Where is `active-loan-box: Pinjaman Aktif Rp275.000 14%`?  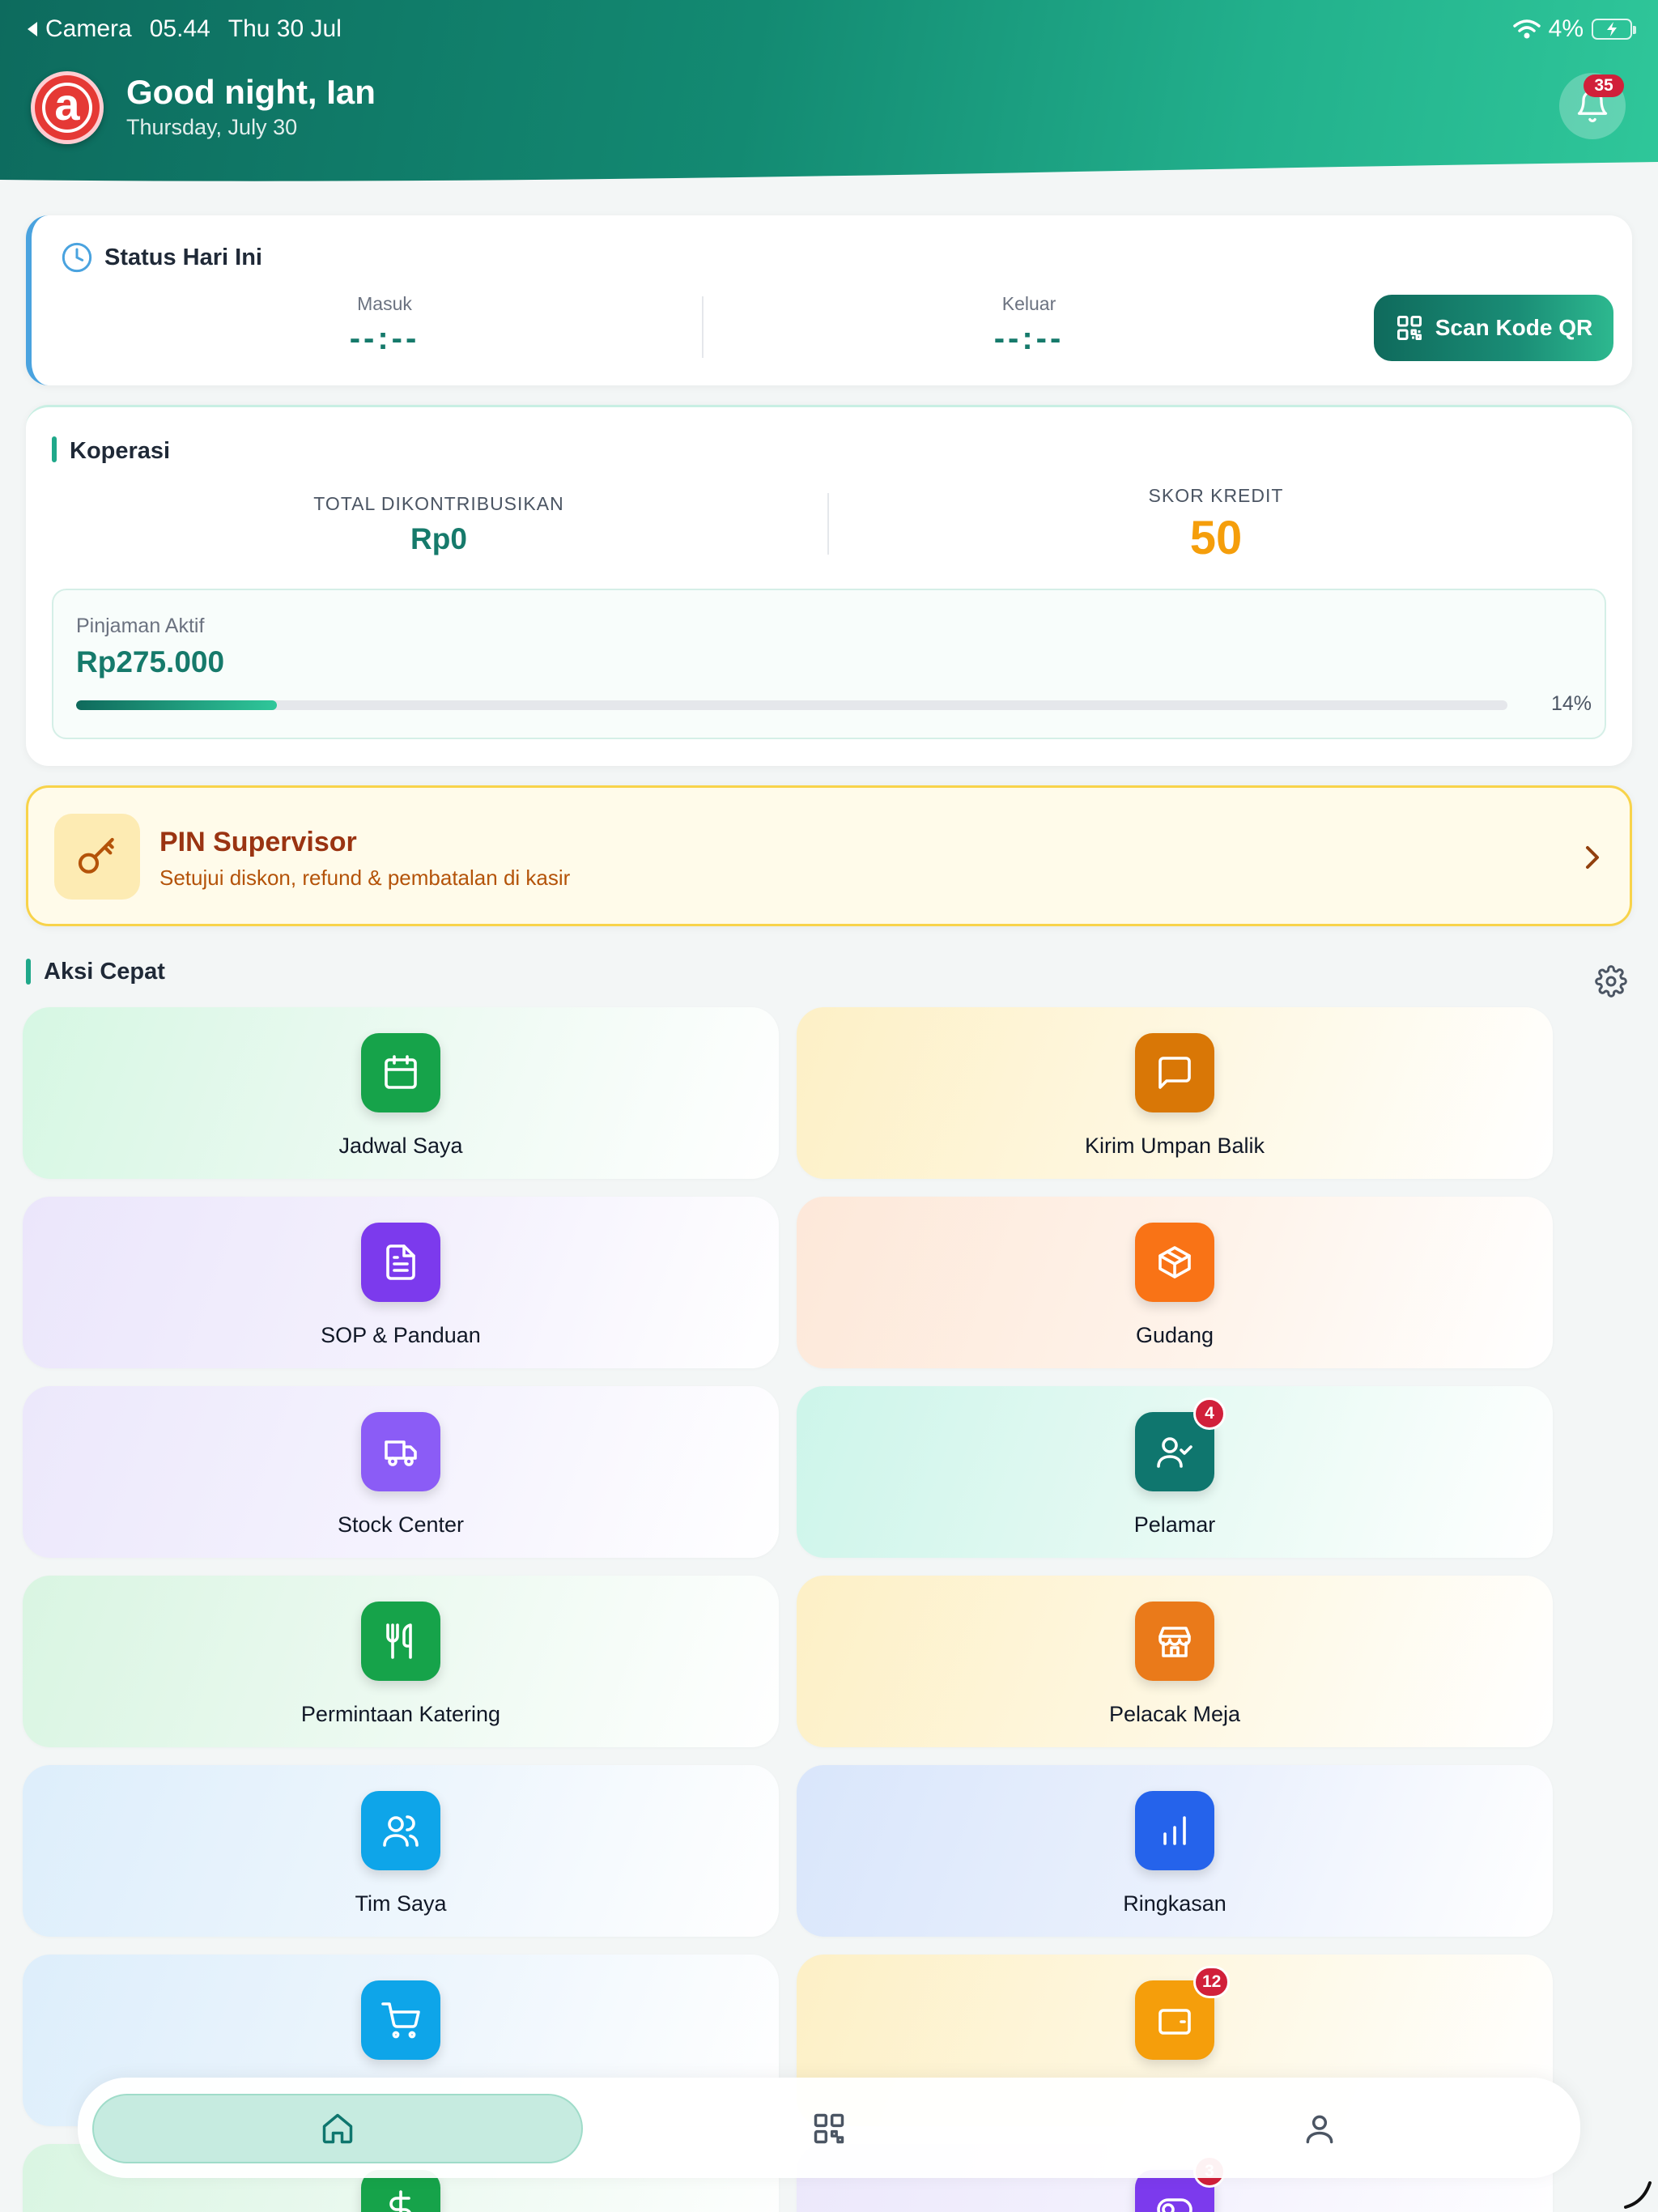 active-loan-box: Pinjaman Aktif Rp275.000 14% is located at coordinates (829, 664).